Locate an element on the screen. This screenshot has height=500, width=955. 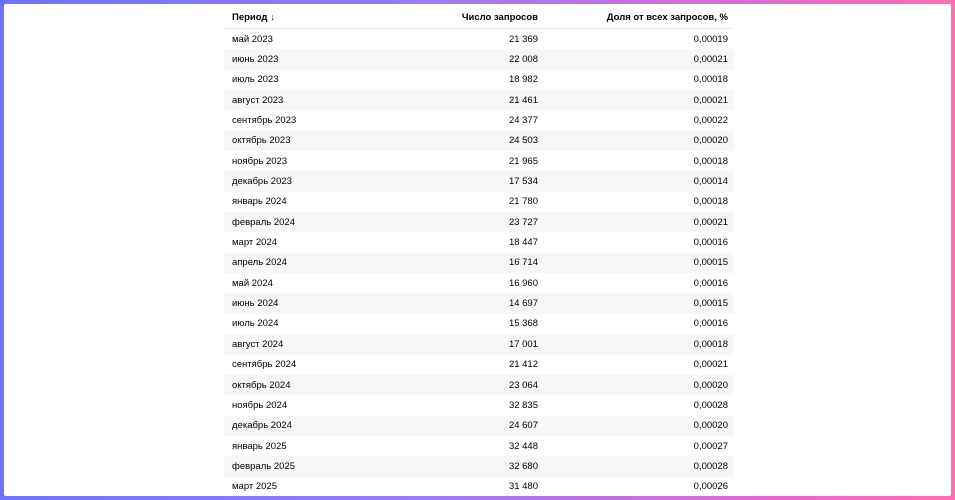
cell-period: апрель 2024 is located at coordinates (299, 263).